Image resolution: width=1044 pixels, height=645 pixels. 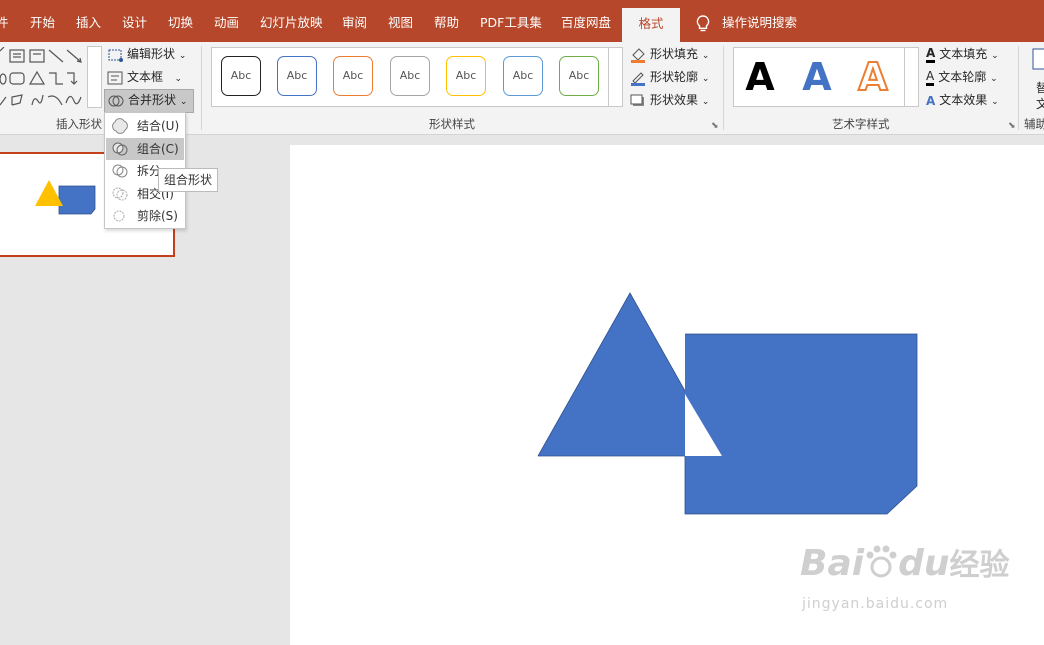 What do you see at coordinates (120, 171) in the screenshot?
I see `fragment-icon` at bounding box center [120, 171].